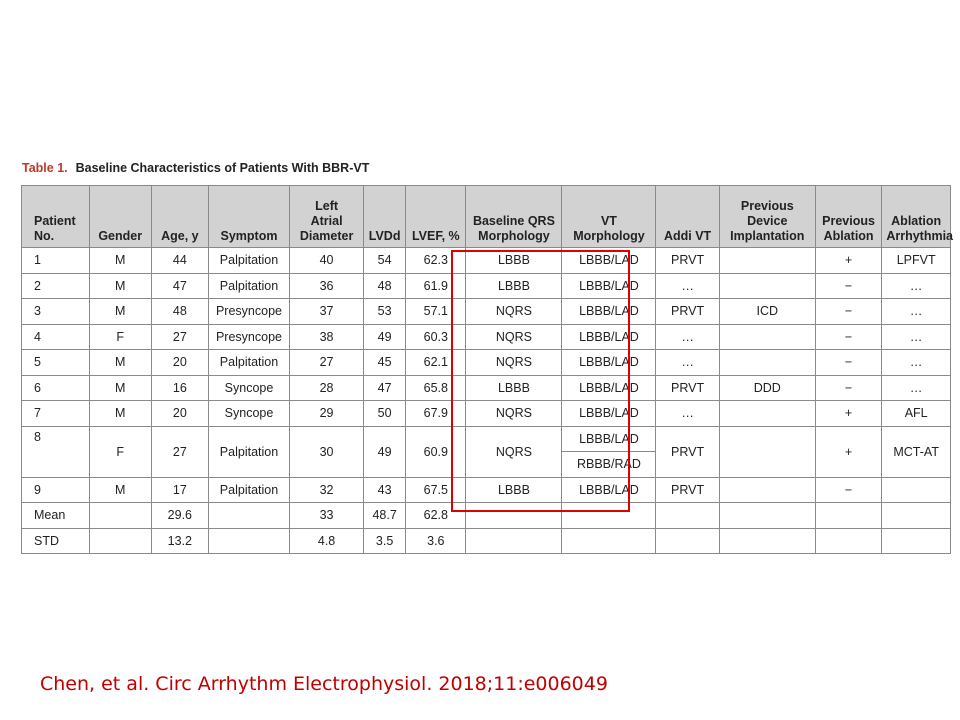  I want to click on table-cell: MCT-AT, so click(916, 451).